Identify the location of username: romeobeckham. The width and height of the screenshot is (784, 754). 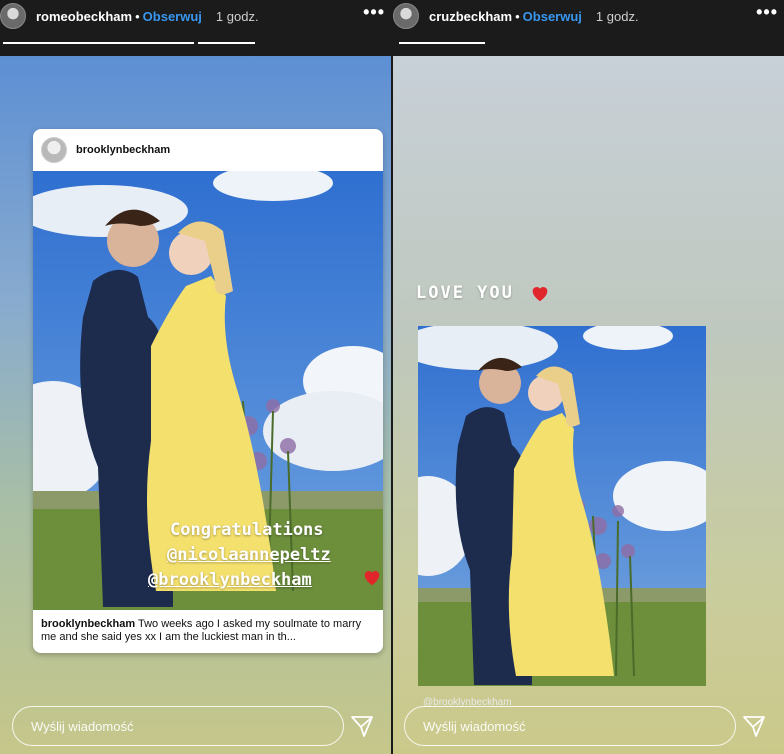
(84, 16).